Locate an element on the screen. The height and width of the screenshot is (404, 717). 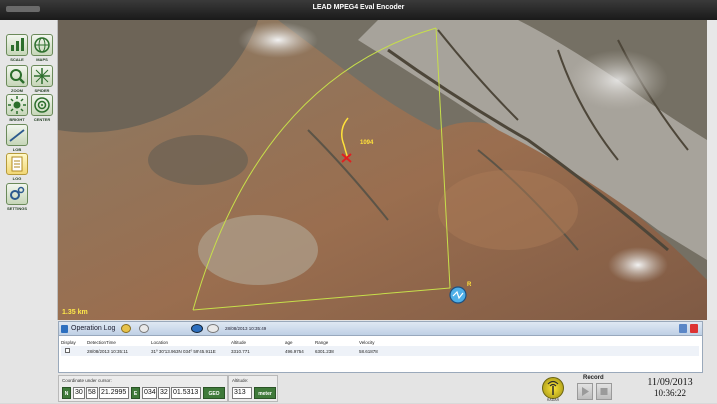
zoom-area-button is located at coordinates (17, 76).